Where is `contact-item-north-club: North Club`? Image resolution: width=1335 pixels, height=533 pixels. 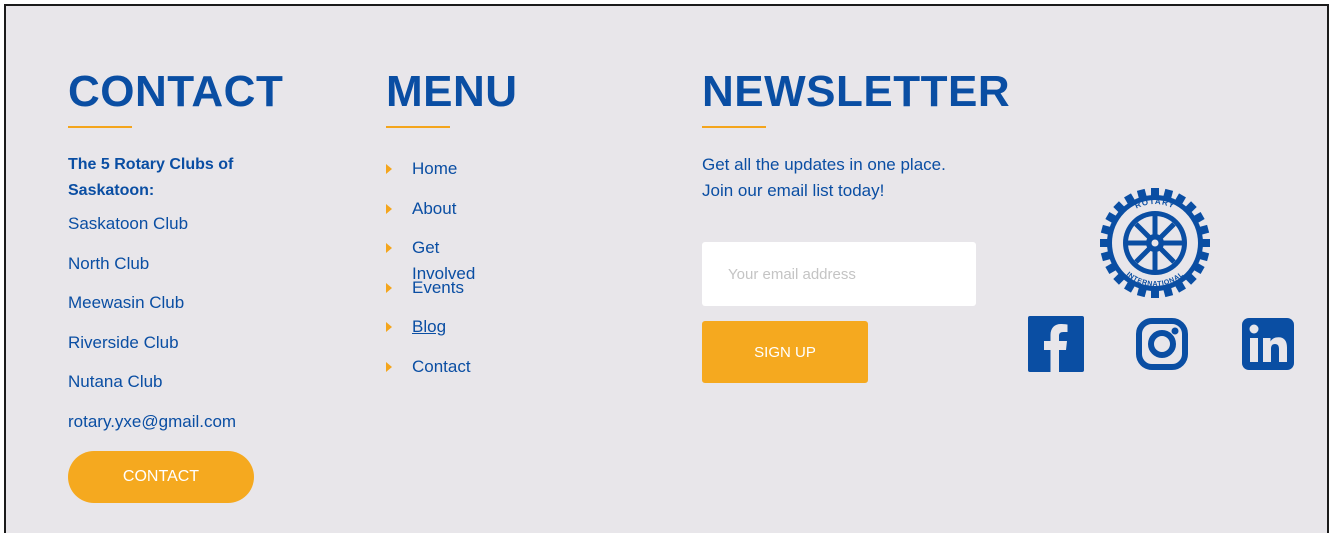
contact-item-north-club: North Club is located at coordinates (109, 263).